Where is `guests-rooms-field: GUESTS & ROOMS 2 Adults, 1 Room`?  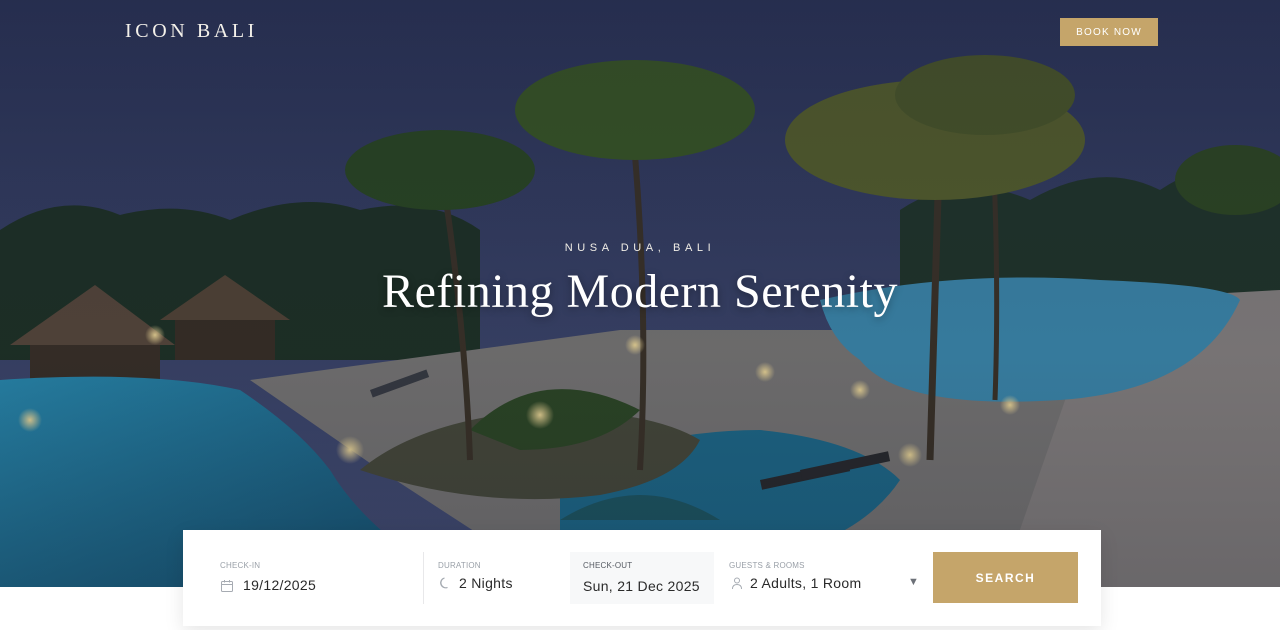 guests-rooms-field: GUESTS & ROOMS 2 Adults, 1 Room is located at coordinates (824, 578).